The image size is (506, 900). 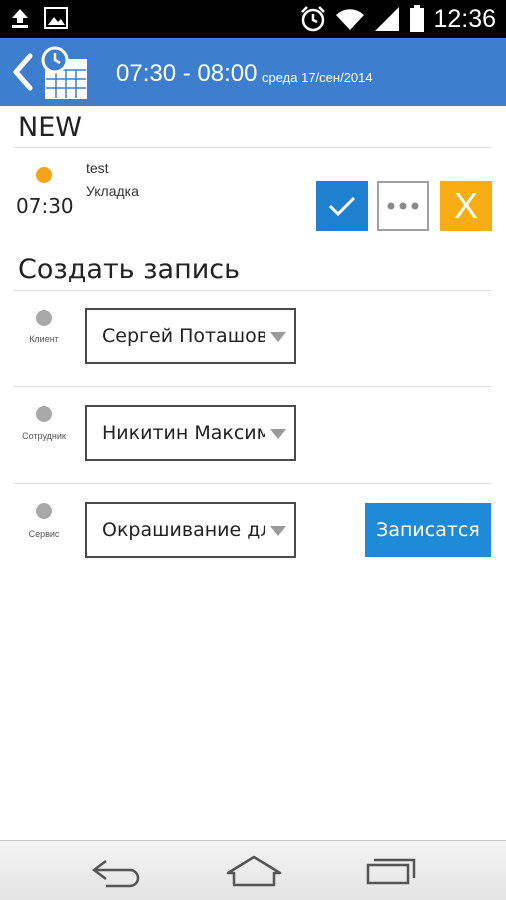 I want to click on service-label: Сервис, so click(x=44, y=534).